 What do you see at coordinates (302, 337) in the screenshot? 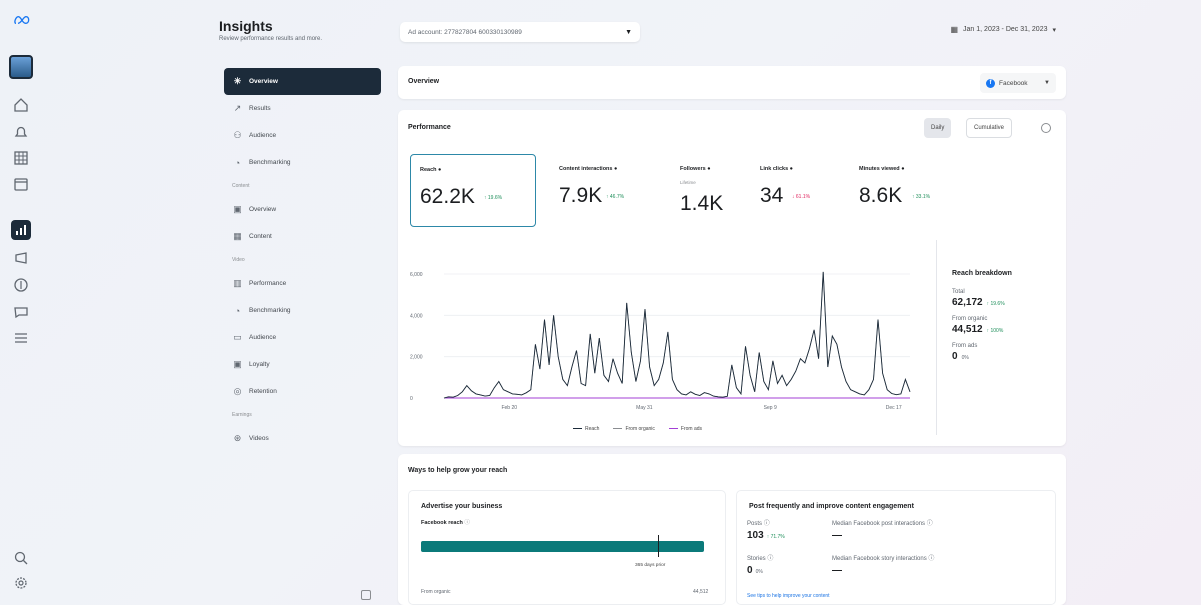
I see `nav-item-video-audience: ▭ Audience` at bounding box center [302, 337].